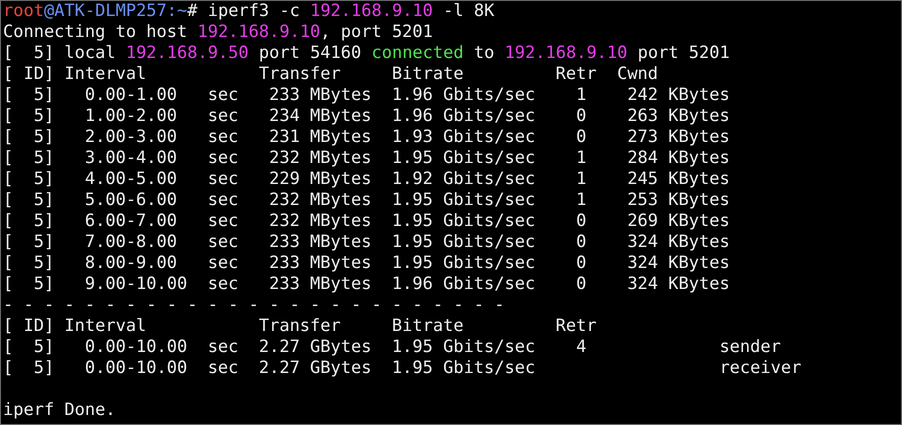  What do you see at coordinates (366, 116) in the screenshot?
I see `terminal-line: [ 5] 1.00-2.00 sec 234 MBytes 1.96 Gbits/sec 0 263 KBytes` at bounding box center [366, 116].